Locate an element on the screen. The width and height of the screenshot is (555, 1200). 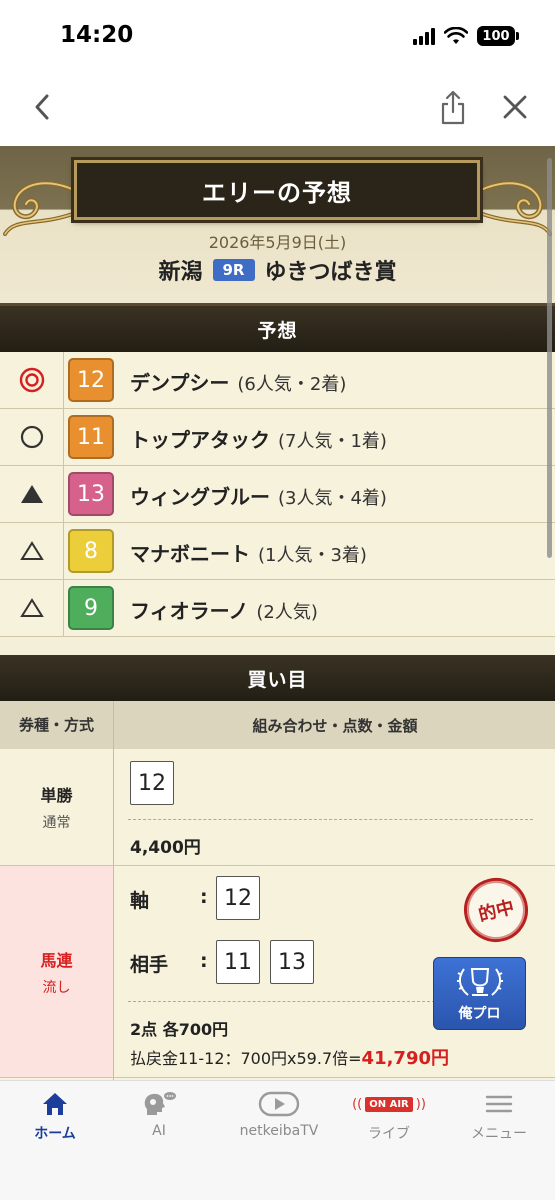
horse-result: (6人気・2着) is located at coordinates (292, 384).